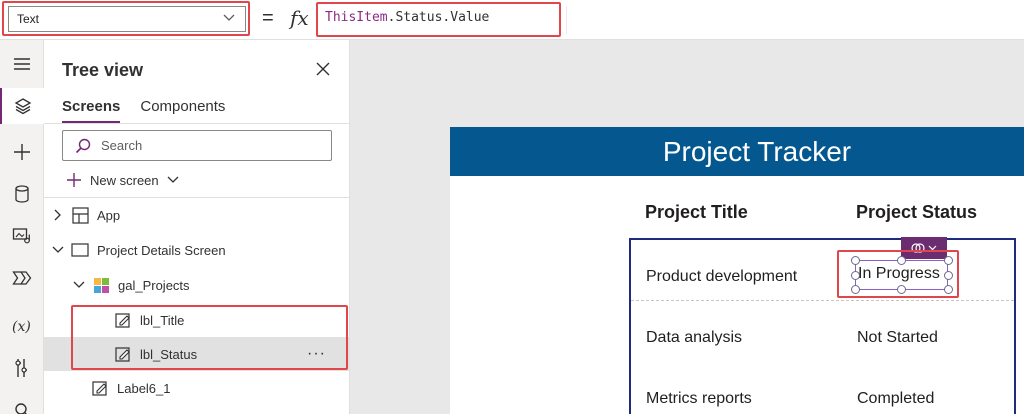 The image size is (1024, 414). Describe the element at coordinates (757, 151) in the screenshot. I see `app-title: Project Tracker` at that location.